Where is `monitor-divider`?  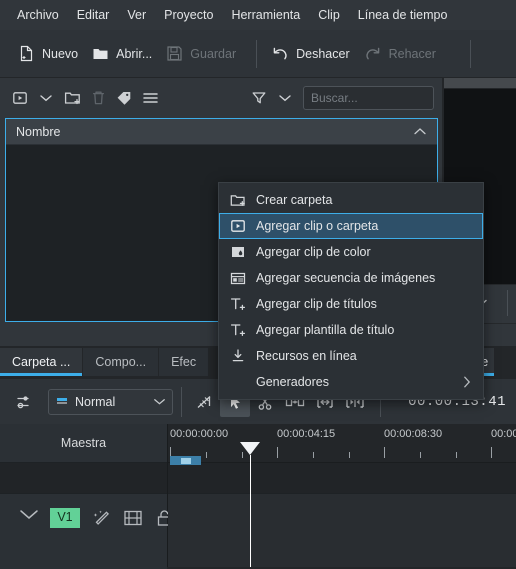
monitor-divider is located at coordinates (507, 303).